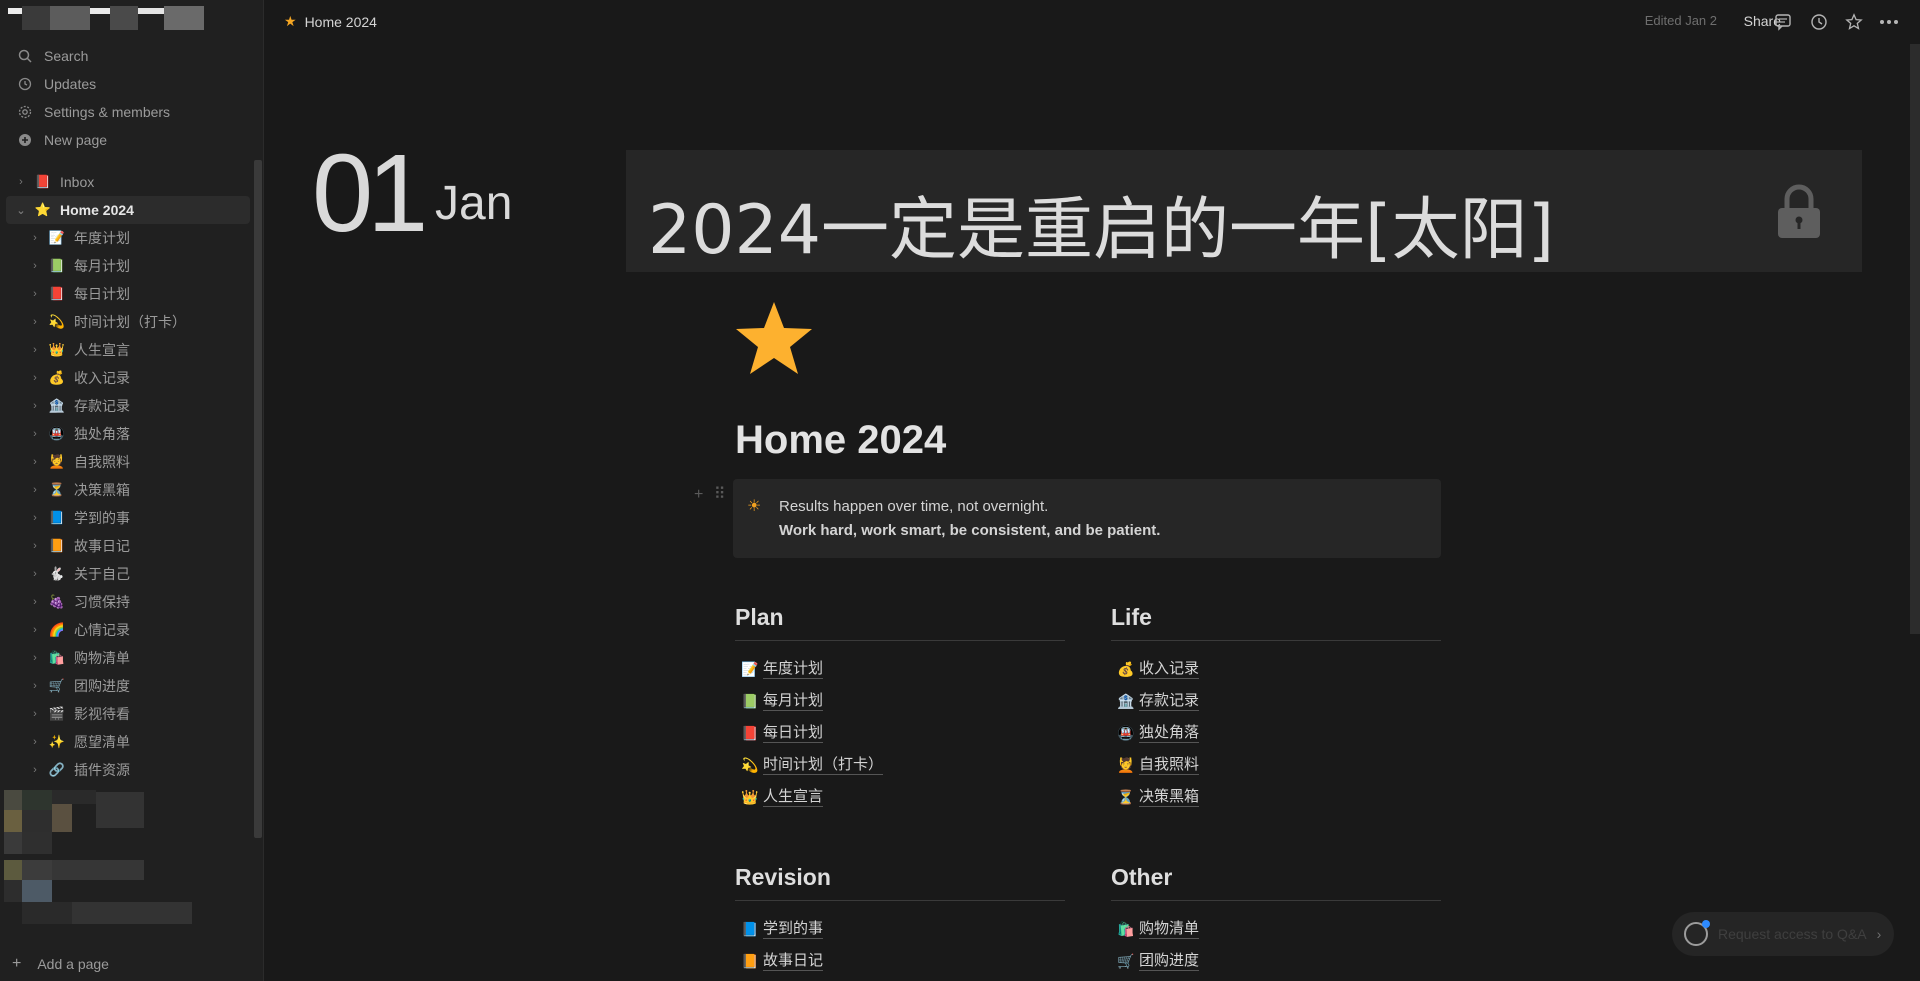  What do you see at coordinates (125, 518) in the screenshot?
I see `sidebar-child-item: › 📘 学到的事` at bounding box center [125, 518].